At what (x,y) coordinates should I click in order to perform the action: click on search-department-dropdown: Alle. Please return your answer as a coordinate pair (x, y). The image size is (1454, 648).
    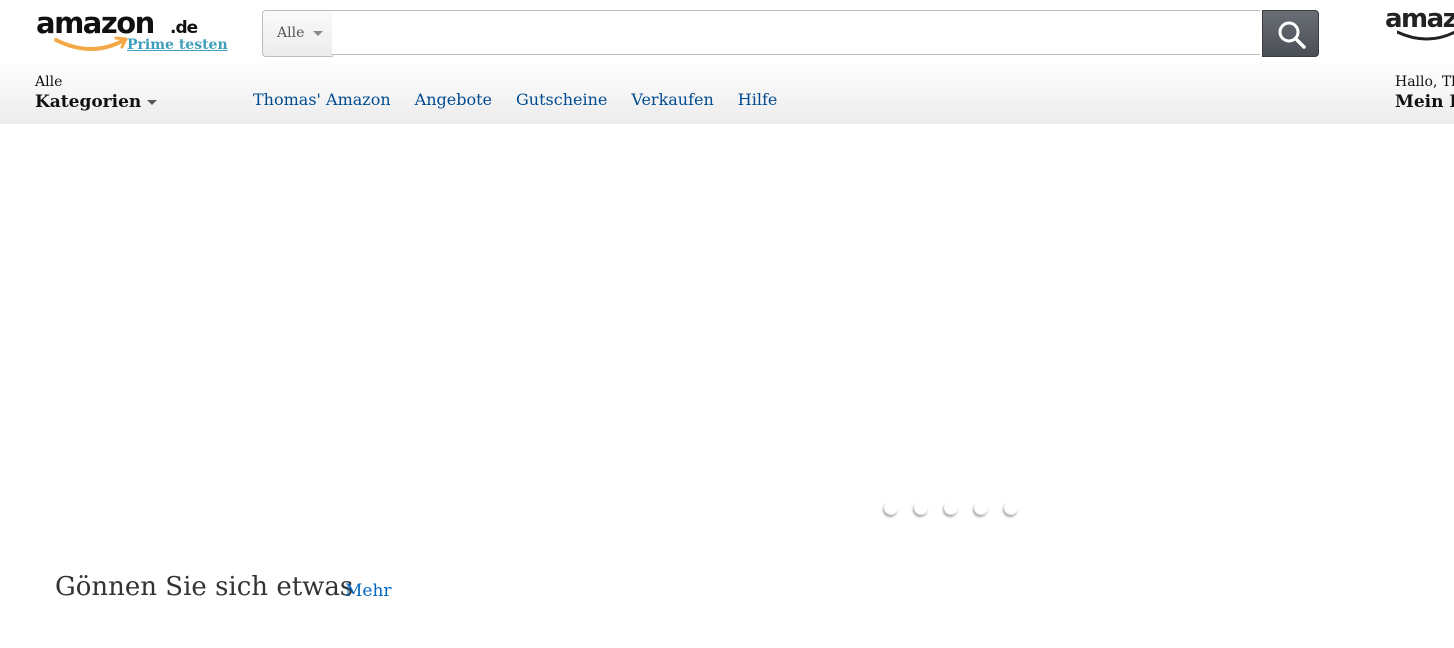
    Looking at the image, I should click on (297, 33).